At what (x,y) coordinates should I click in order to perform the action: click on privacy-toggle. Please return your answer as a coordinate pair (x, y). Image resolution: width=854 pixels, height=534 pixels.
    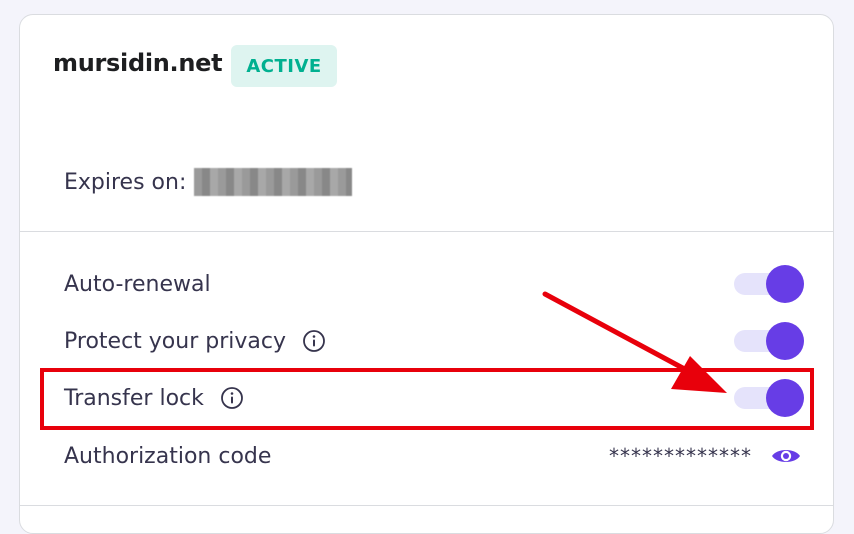
    Looking at the image, I should click on (769, 341).